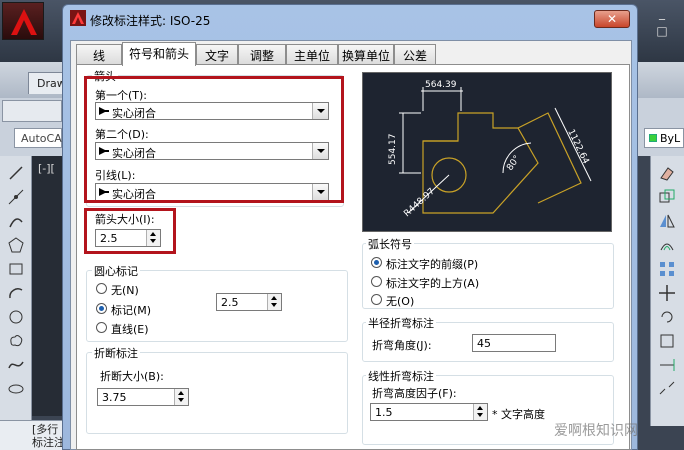 The image size is (684, 450). I want to click on rotate-icon, so click(667, 317).